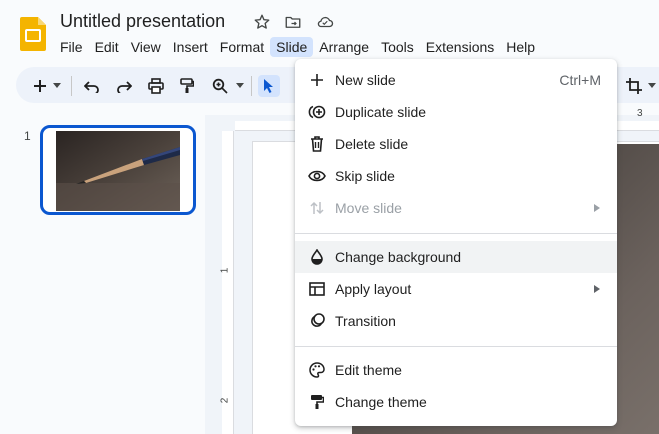 This screenshot has width=659, height=434. Describe the element at coordinates (27, 136) in the screenshot. I see `slide-number: 1` at that location.